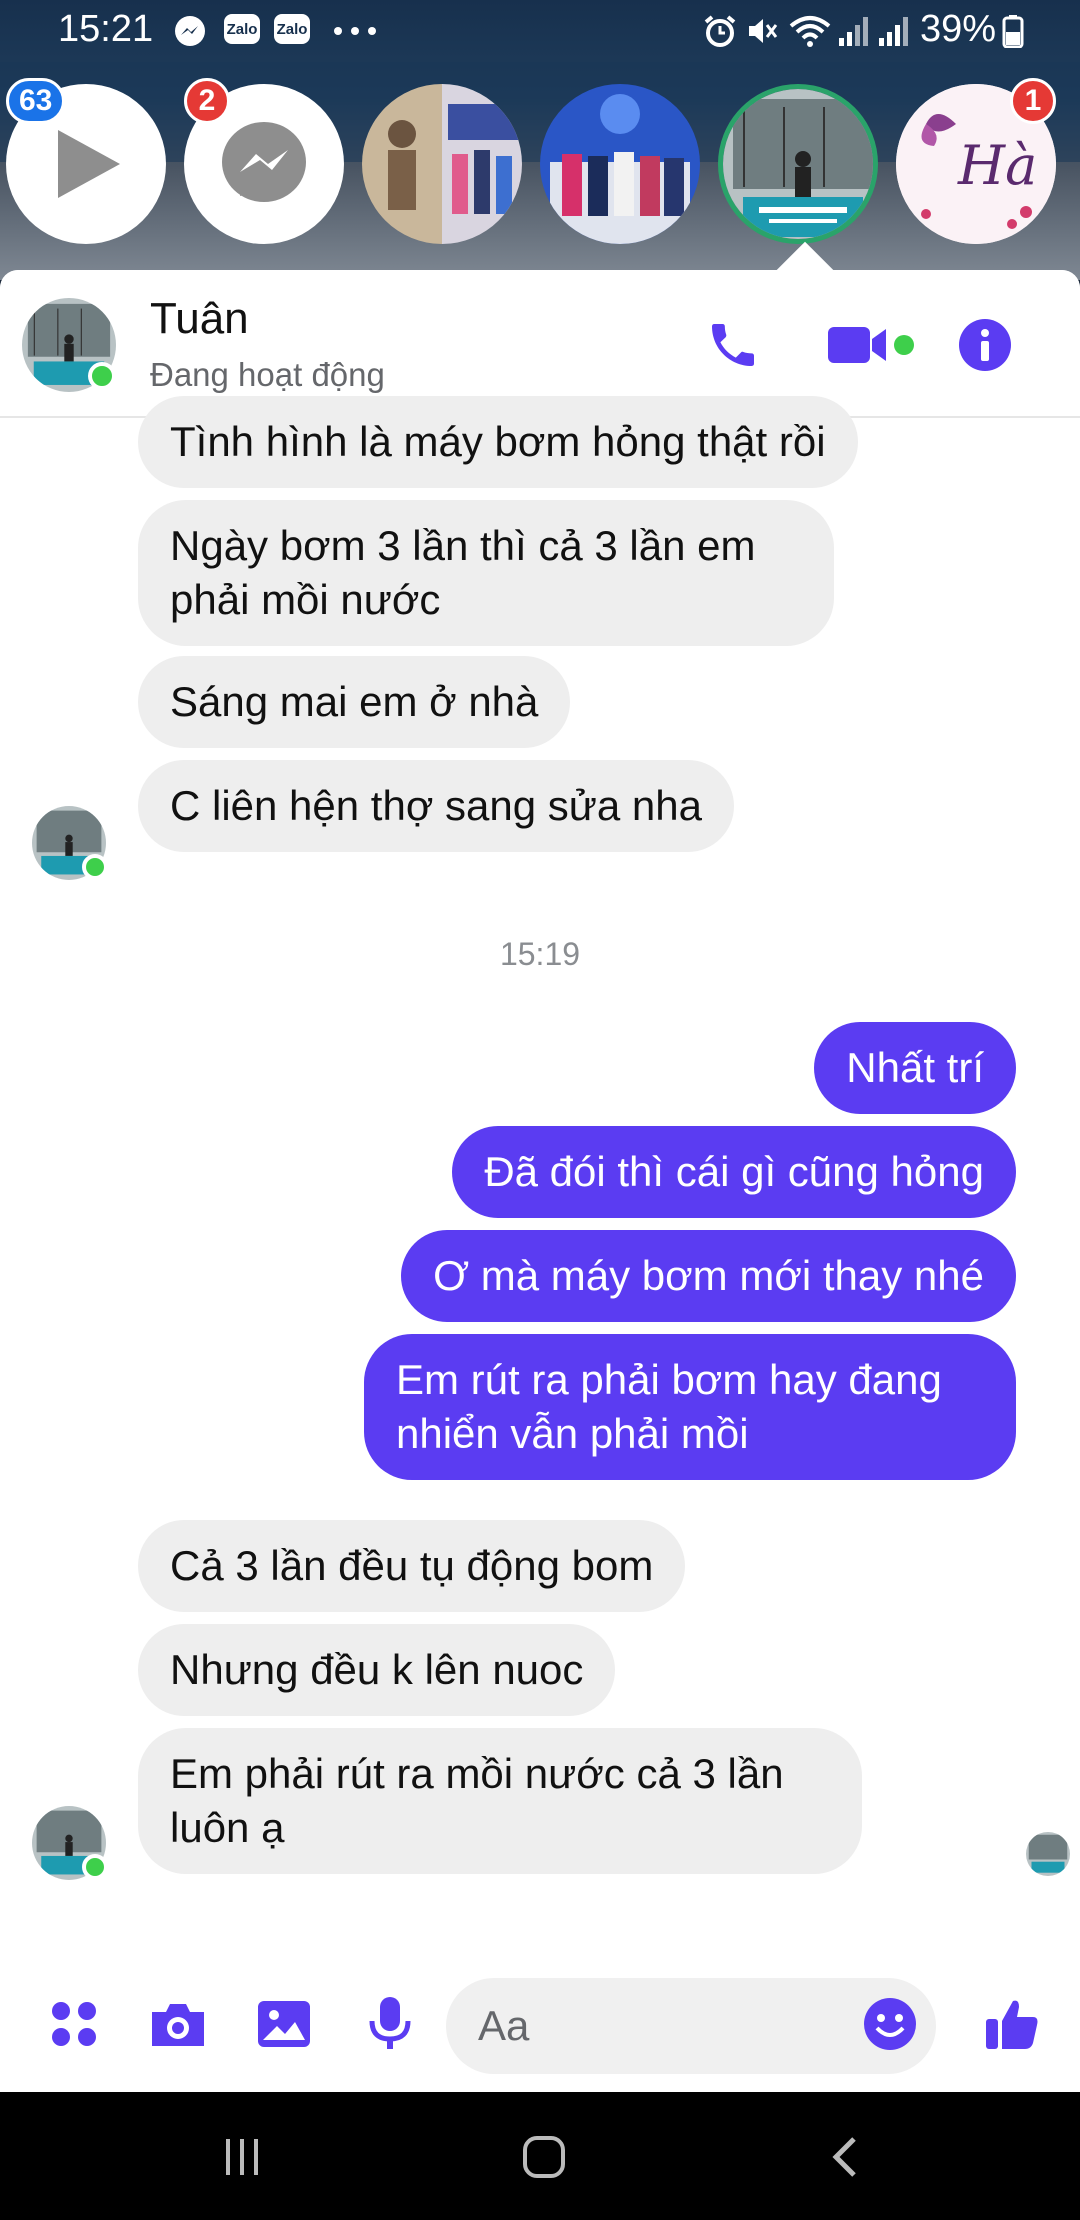 The image size is (1080, 2220). I want to click on microphone-icon, so click(390, 2023).